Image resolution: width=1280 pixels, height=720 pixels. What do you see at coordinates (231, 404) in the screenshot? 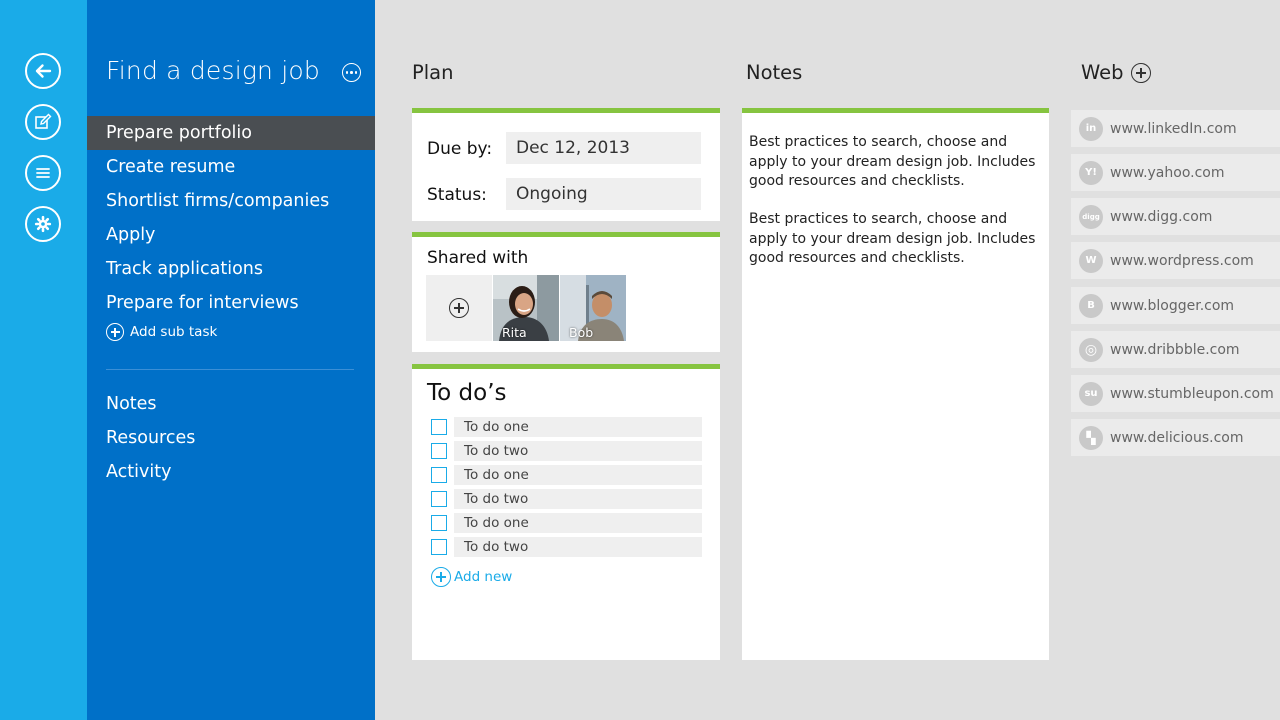
I see `nav-item-notes: Notes` at bounding box center [231, 404].